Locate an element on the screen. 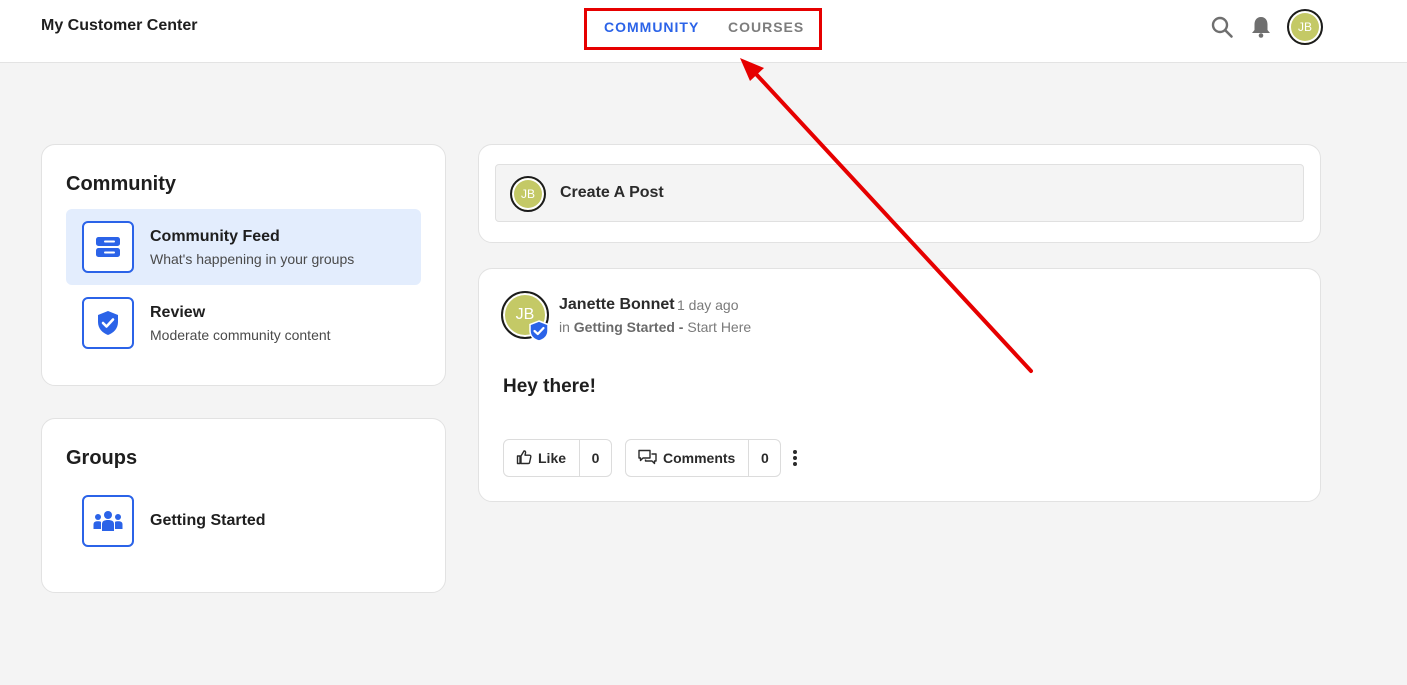 The width and height of the screenshot is (1407, 685). brand-title: My Customer Center is located at coordinates (119, 26).